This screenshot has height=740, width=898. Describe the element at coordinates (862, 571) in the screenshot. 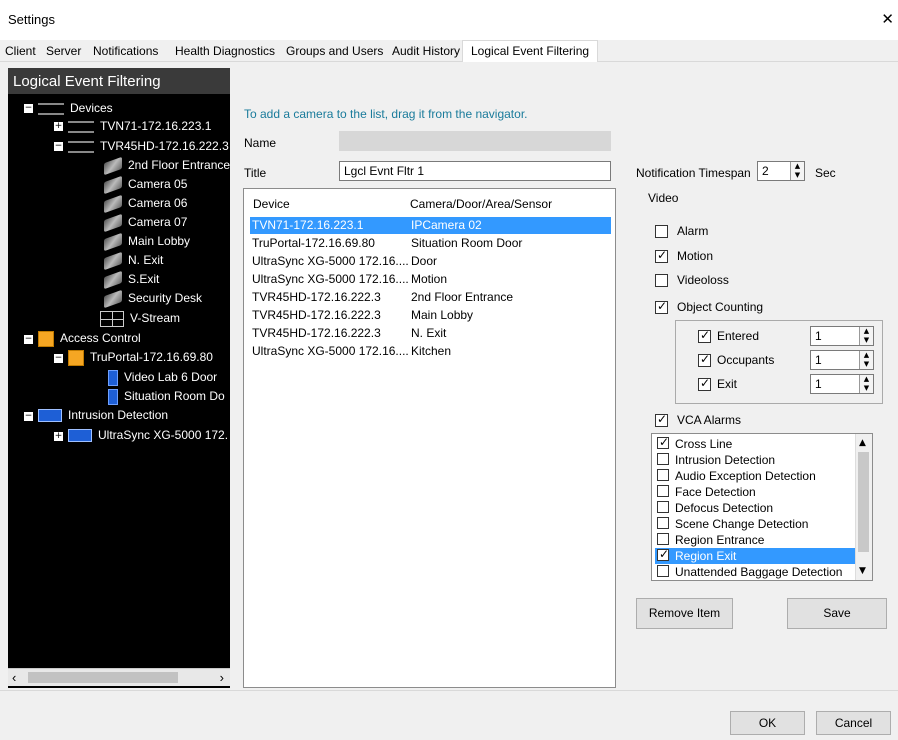

I see `chevron-down-icon: ▼` at that location.